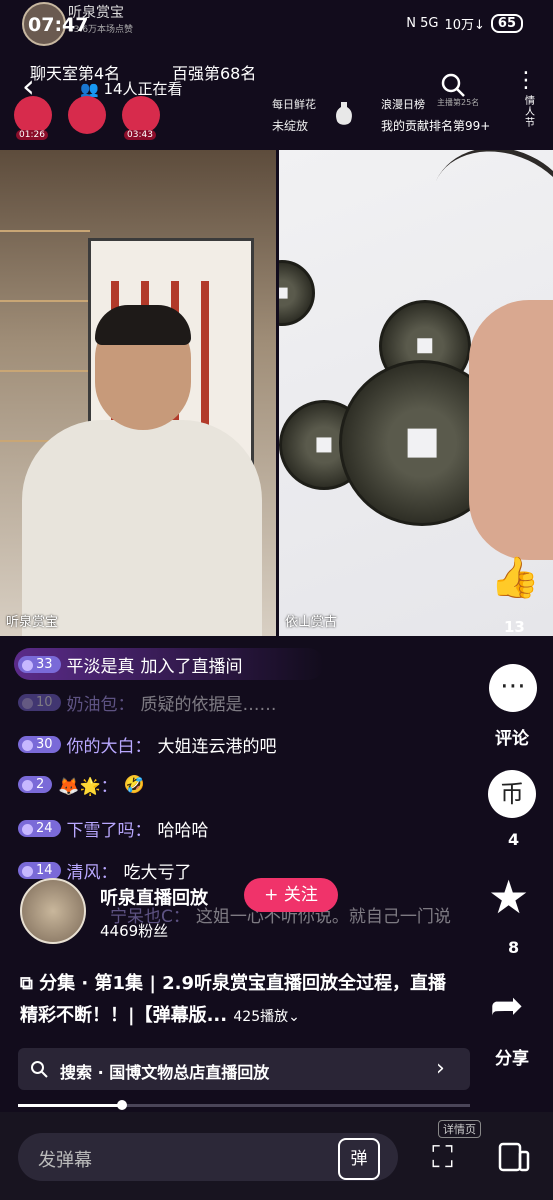 The image size is (553, 1200). I want to click on thumbs-up-icon: 👍, so click(515, 578).